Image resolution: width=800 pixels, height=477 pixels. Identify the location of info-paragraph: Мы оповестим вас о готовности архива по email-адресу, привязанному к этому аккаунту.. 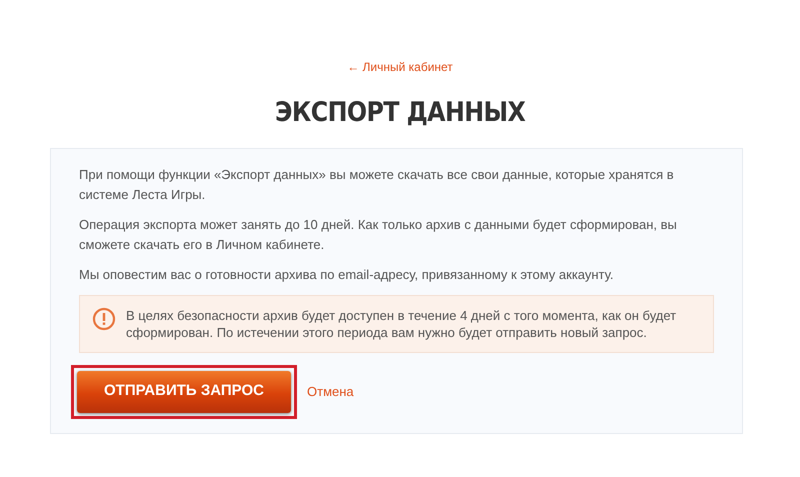
(346, 275).